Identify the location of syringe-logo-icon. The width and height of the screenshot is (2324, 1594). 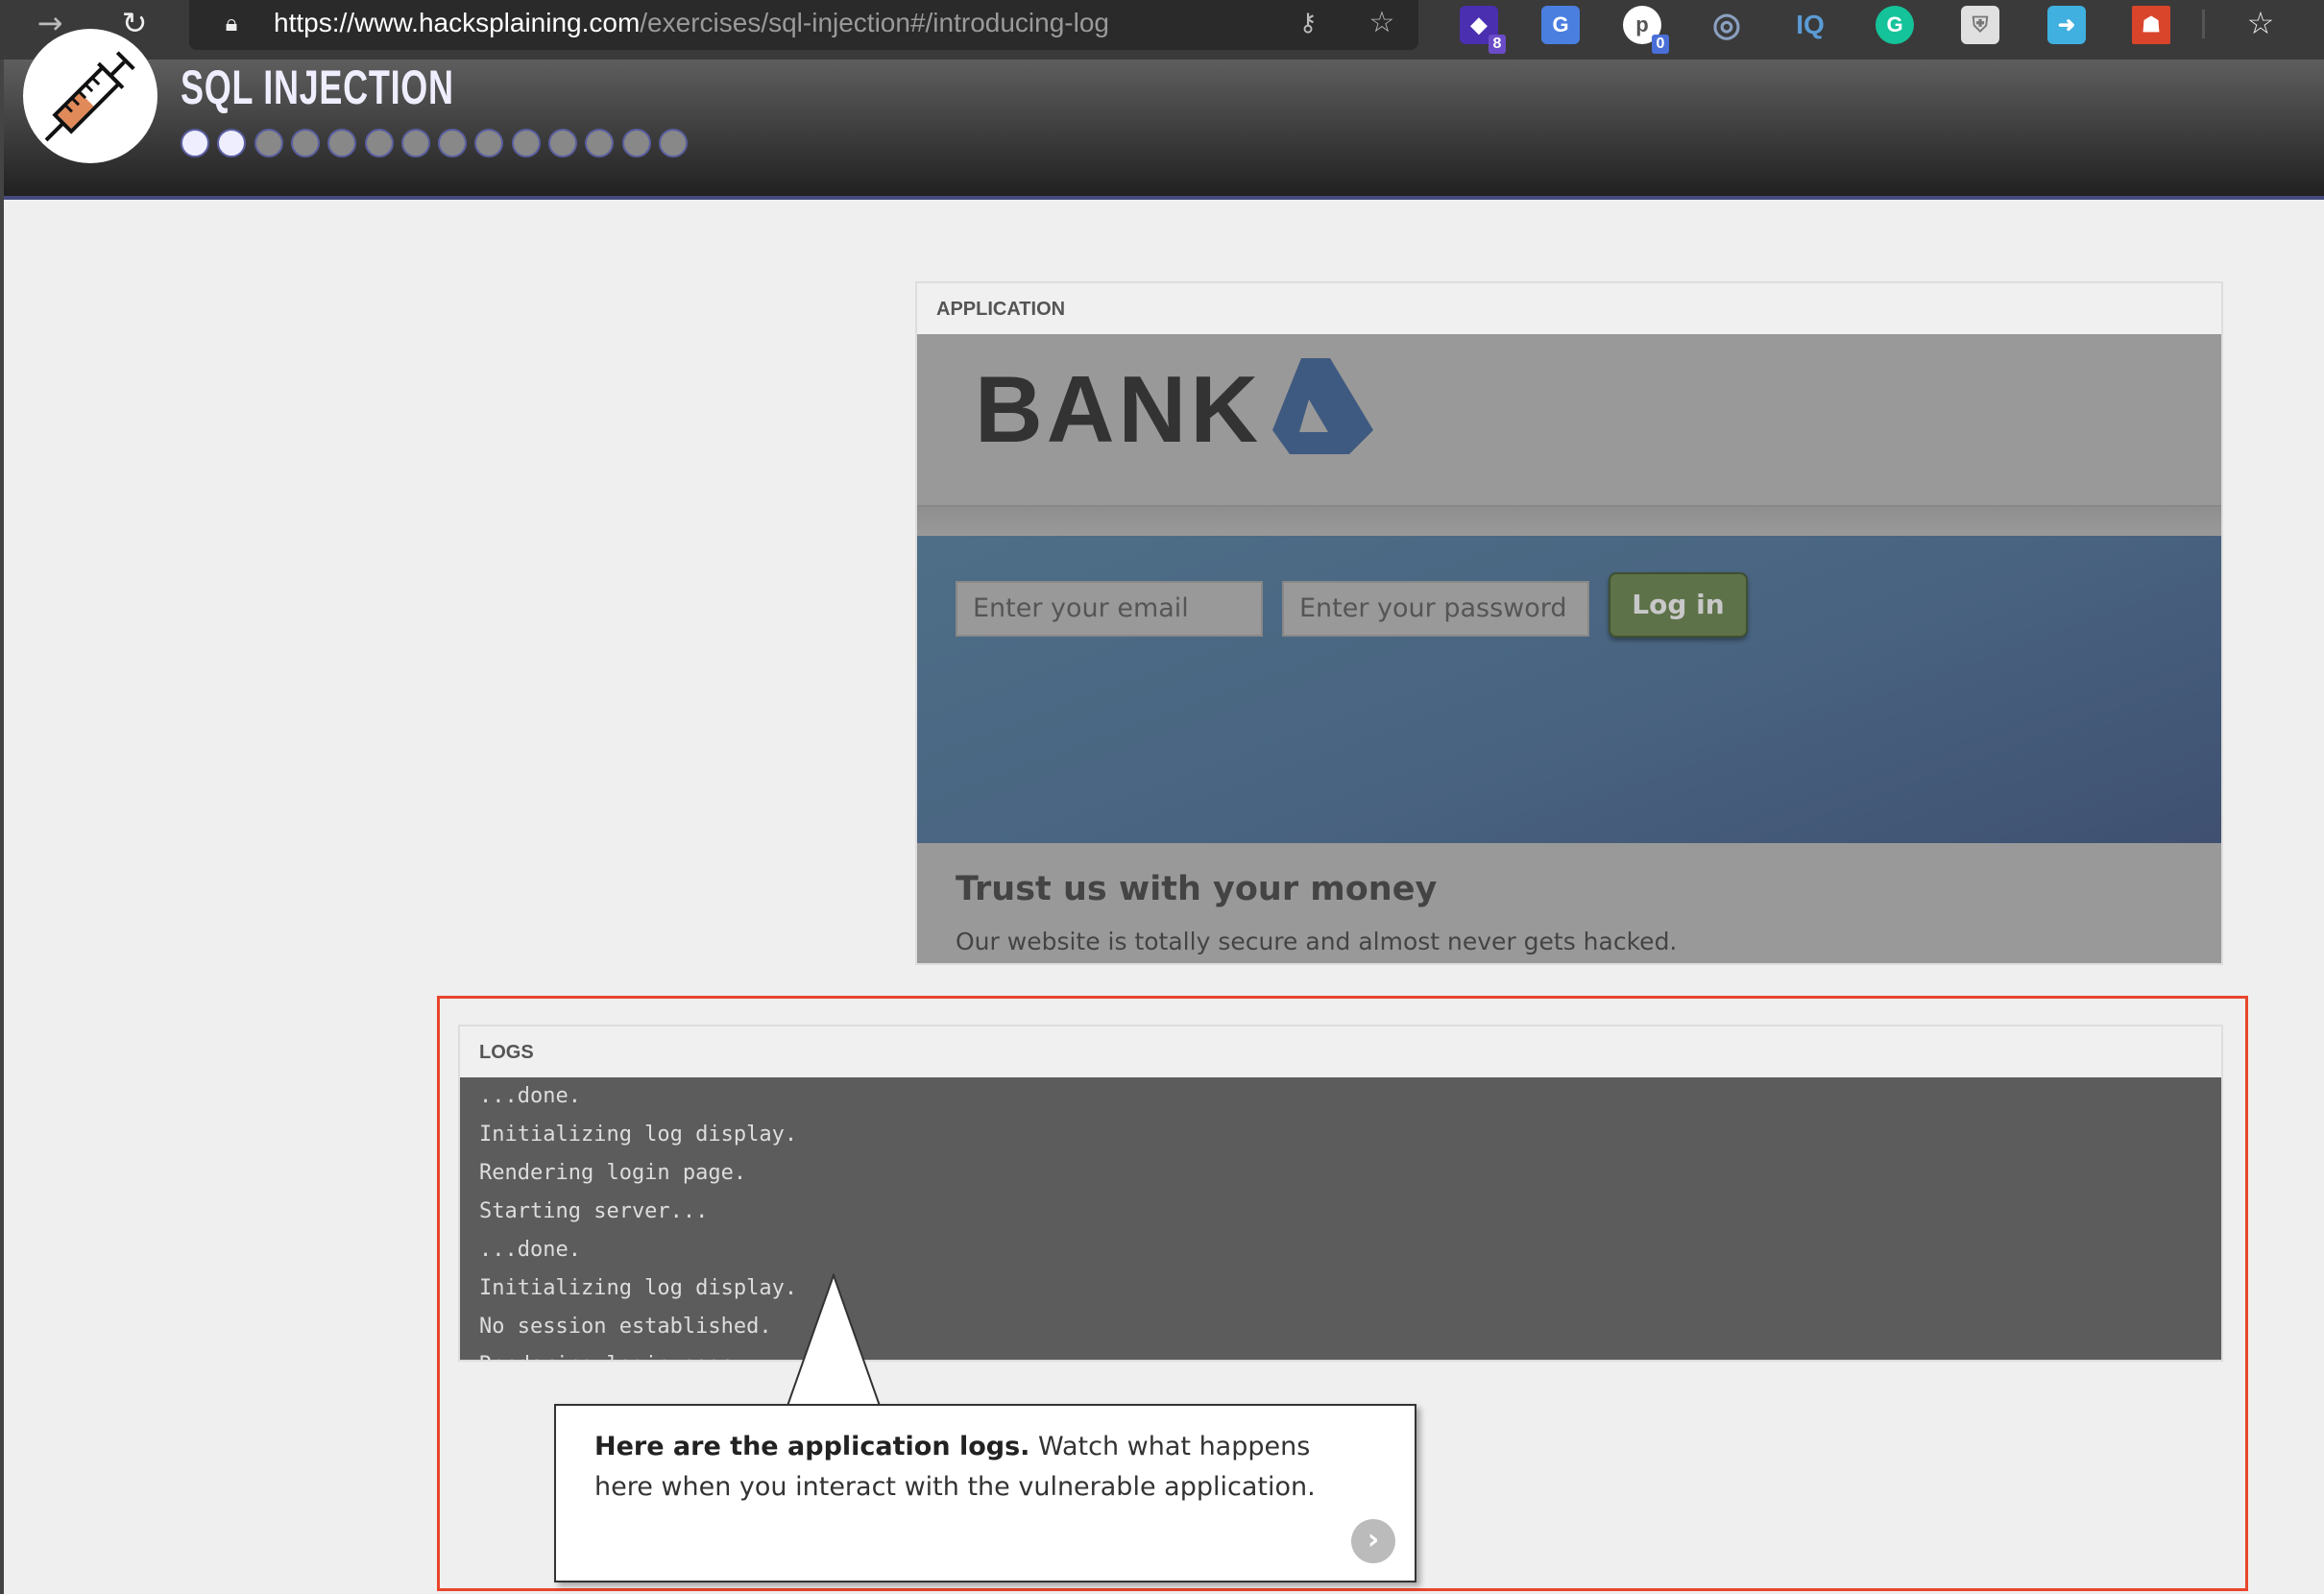
(90, 96).